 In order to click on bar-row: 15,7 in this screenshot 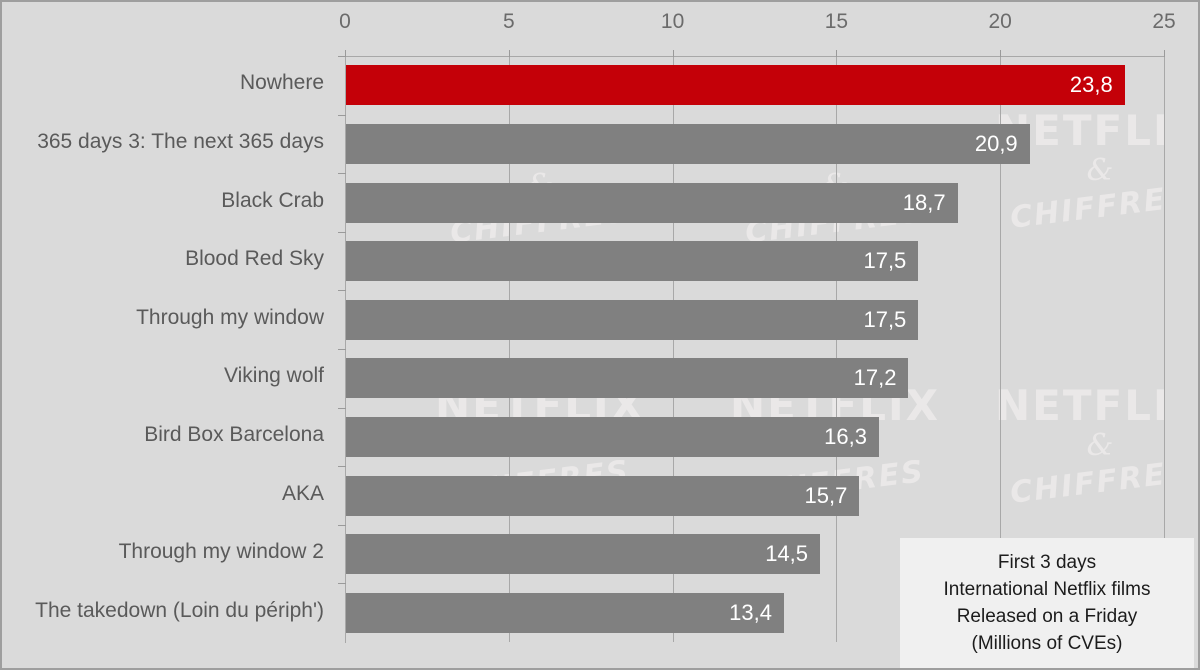, I will do `click(754, 495)`.